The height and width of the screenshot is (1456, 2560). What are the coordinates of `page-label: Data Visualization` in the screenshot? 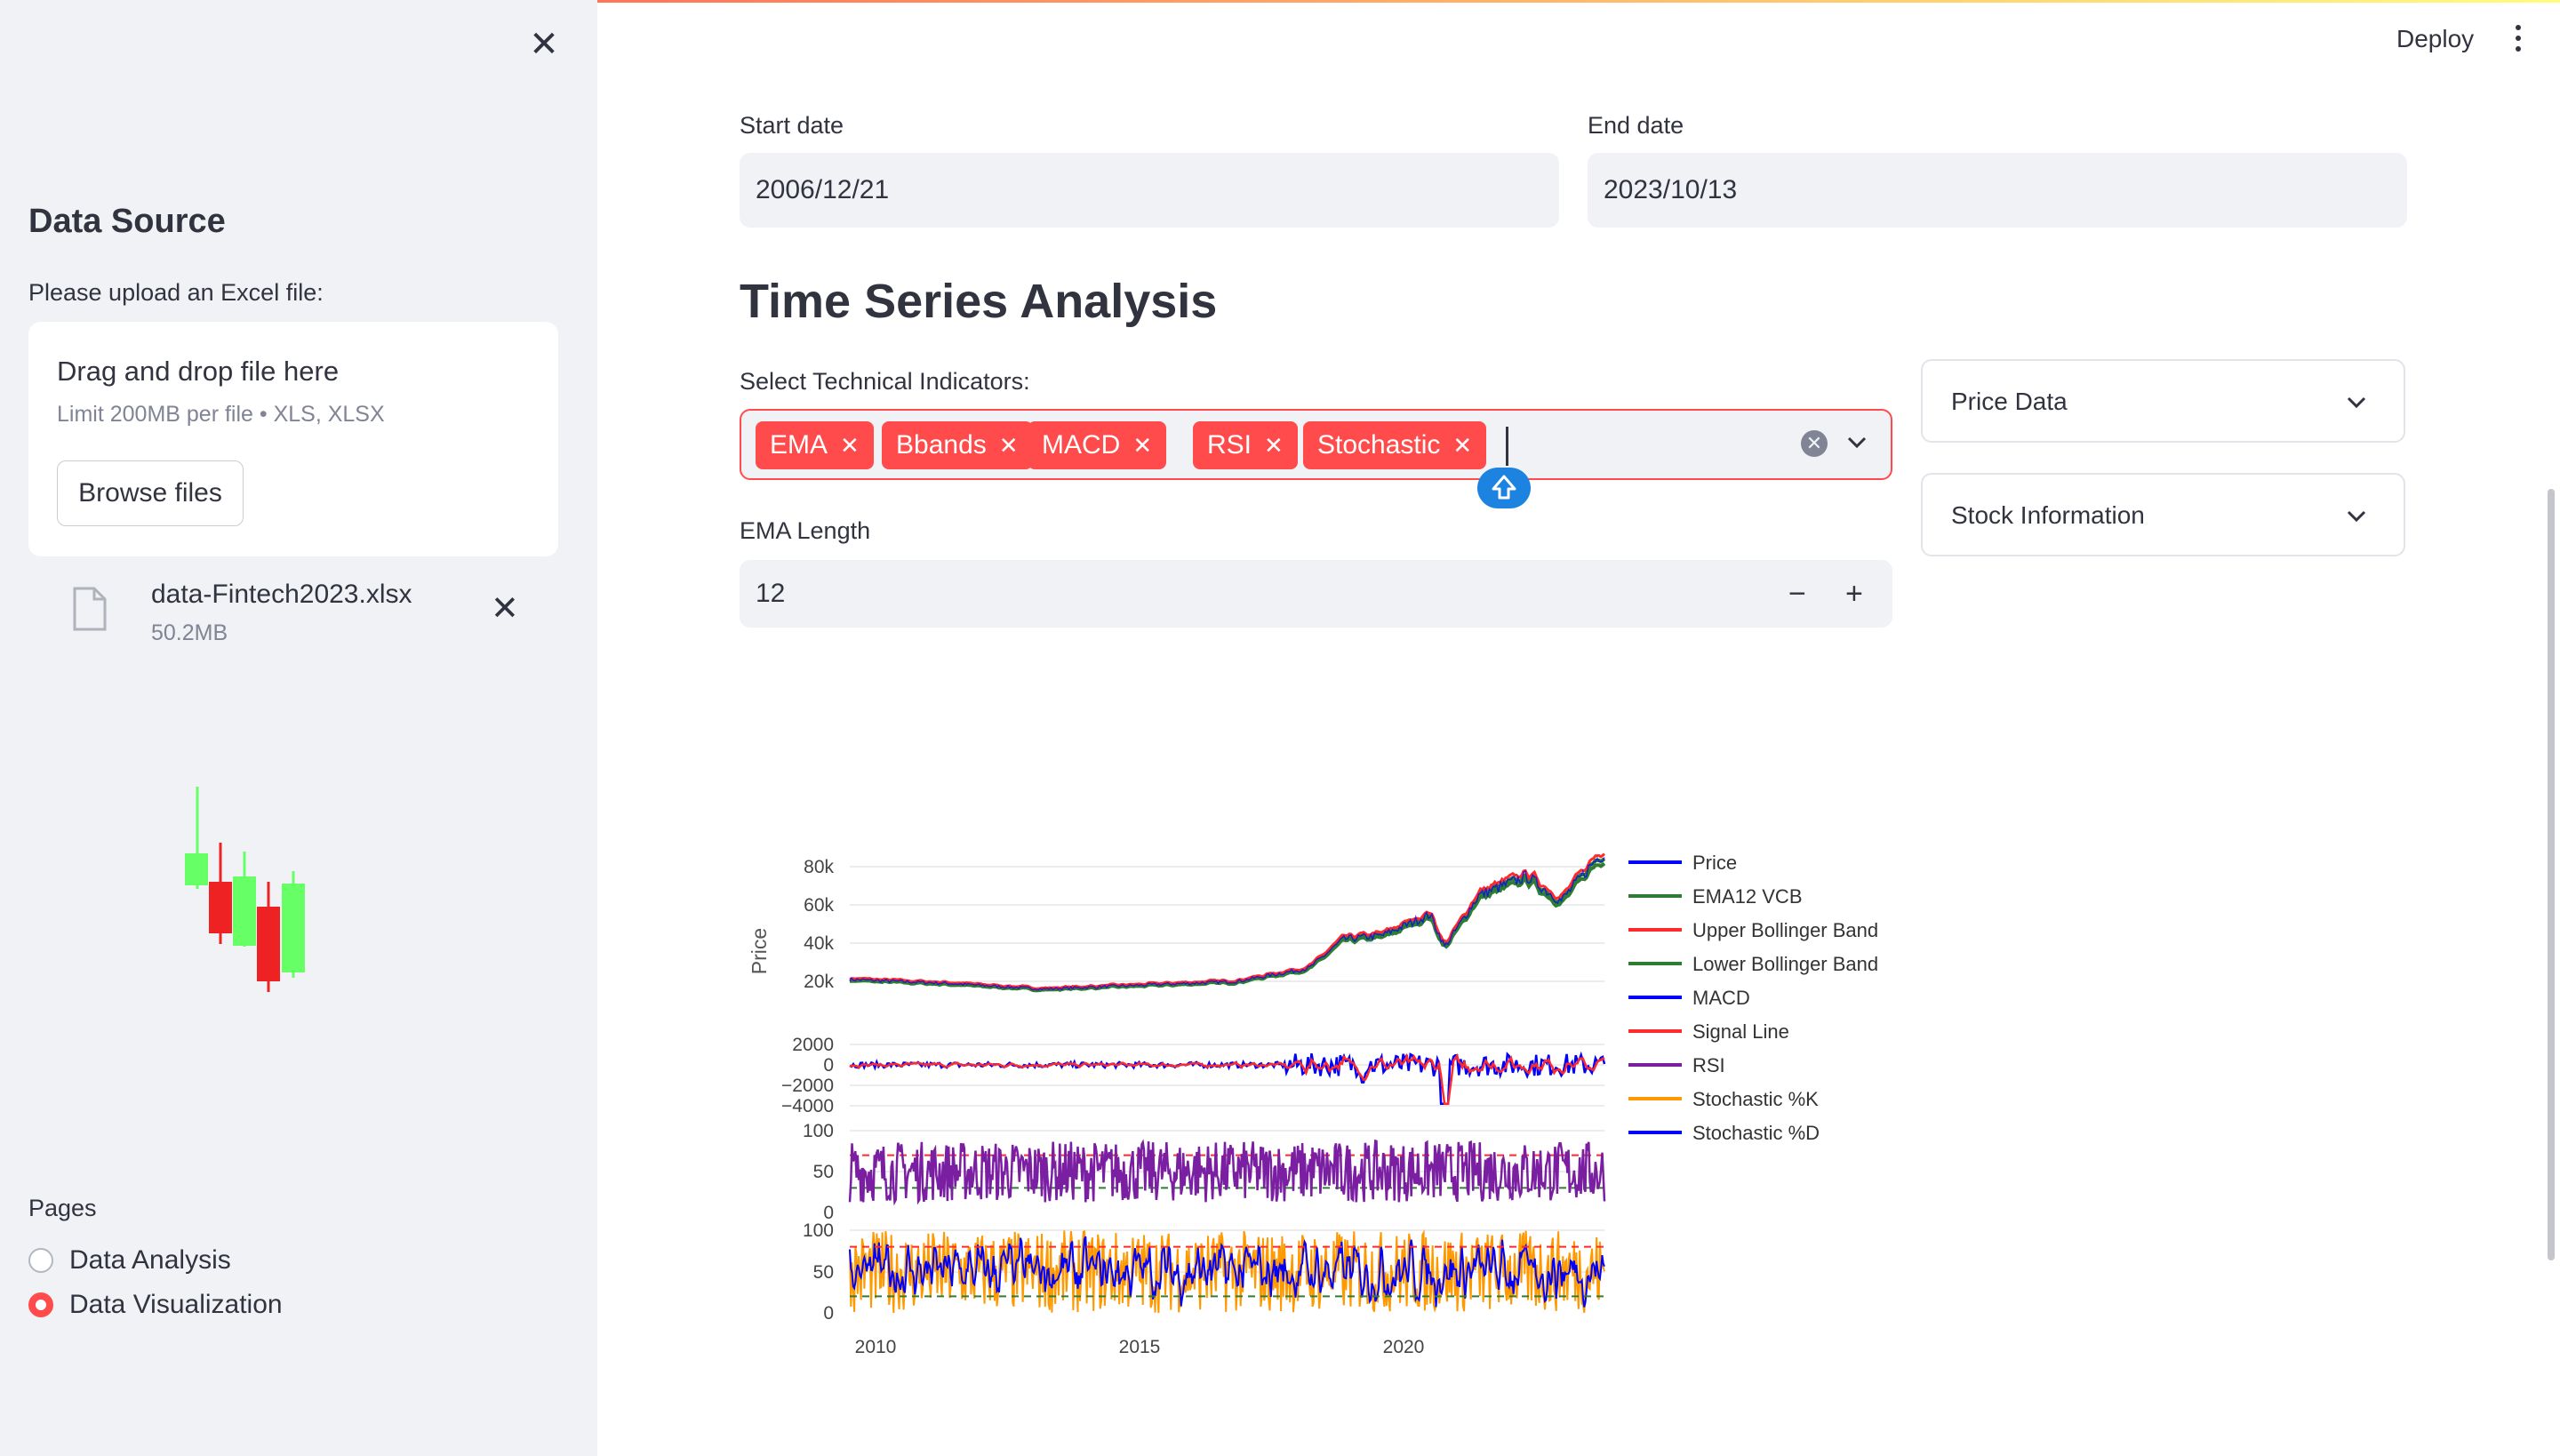 It's located at (176, 1304).